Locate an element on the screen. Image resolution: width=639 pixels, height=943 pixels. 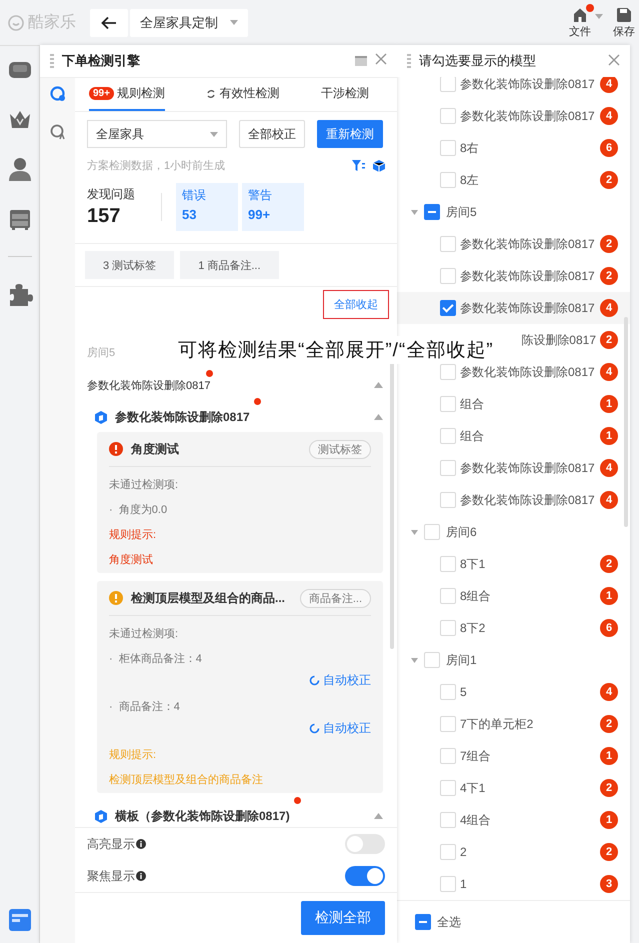
tag-chip: 测试标签 is located at coordinates (340, 449).